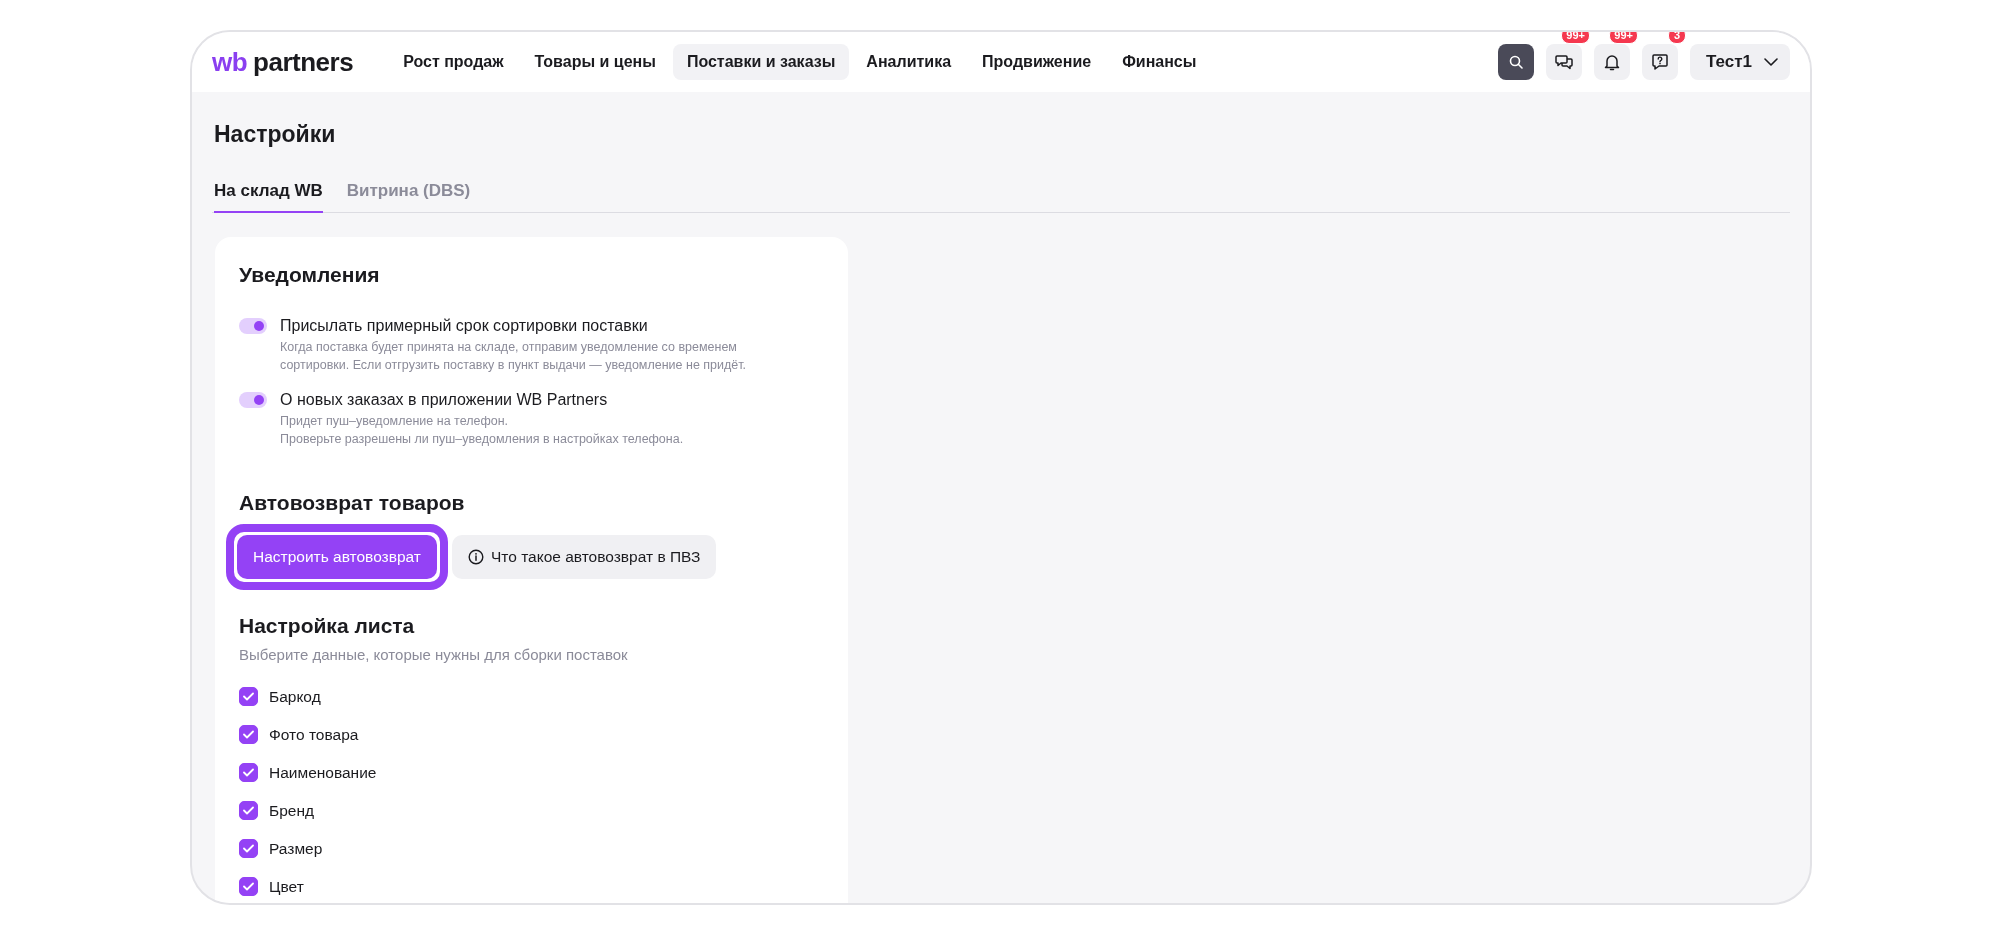 This screenshot has width=1999, height=935. I want to click on chat-bubbles-icon, so click(1564, 62).